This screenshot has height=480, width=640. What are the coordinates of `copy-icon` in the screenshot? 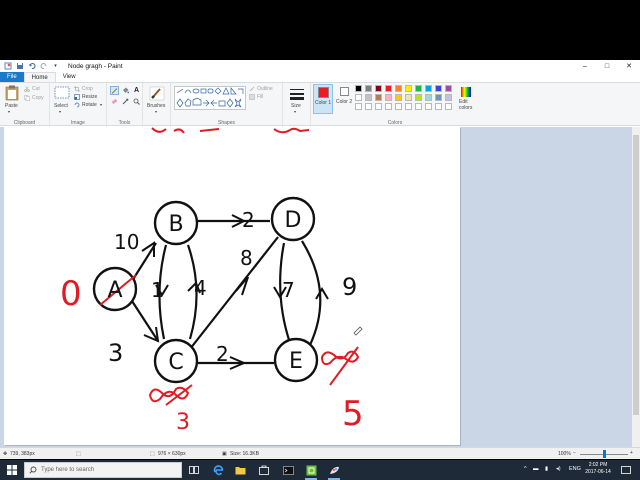 It's located at (27, 98).